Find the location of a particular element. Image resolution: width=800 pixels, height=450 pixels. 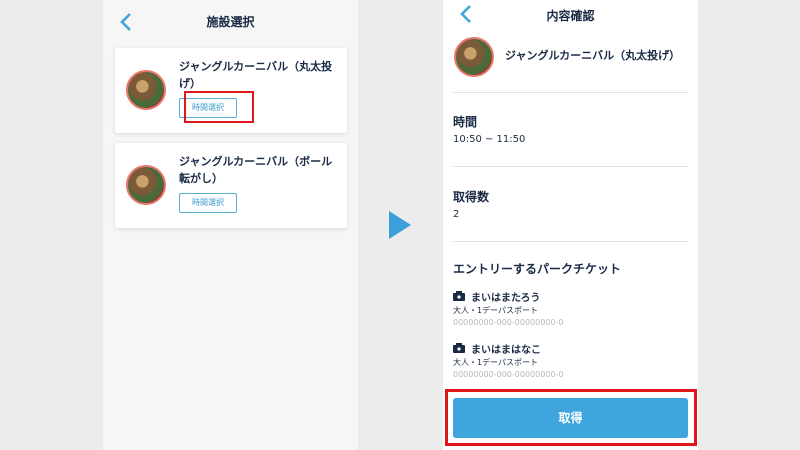

facility-card: ジャングルカーニバル（丸太投げ） 時間選択 is located at coordinates (231, 90).